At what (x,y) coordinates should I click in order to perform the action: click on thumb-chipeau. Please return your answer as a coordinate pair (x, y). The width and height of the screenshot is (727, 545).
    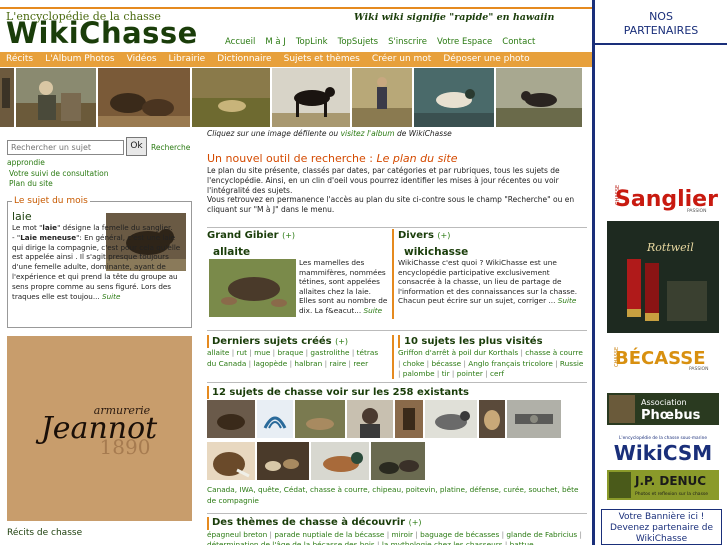
    Looking at the image, I should click on (451, 419).